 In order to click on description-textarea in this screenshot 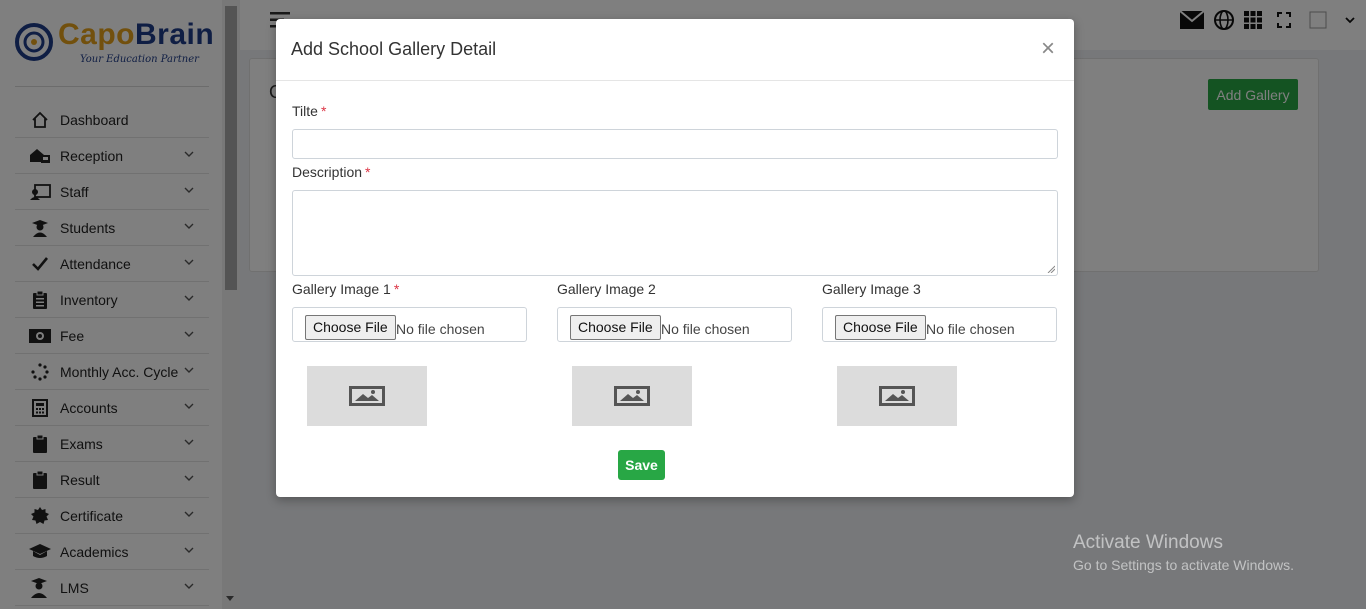, I will do `click(675, 233)`.